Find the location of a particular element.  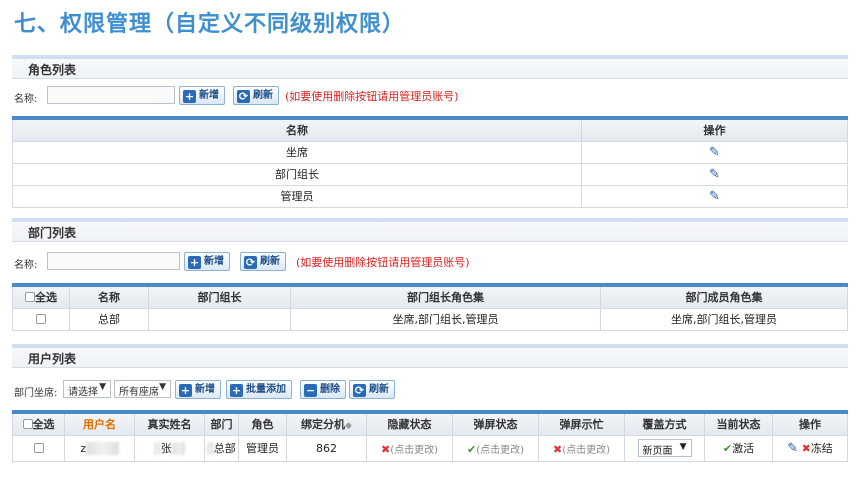

dept-col-leader: 部门组长 is located at coordinates (219, 296).